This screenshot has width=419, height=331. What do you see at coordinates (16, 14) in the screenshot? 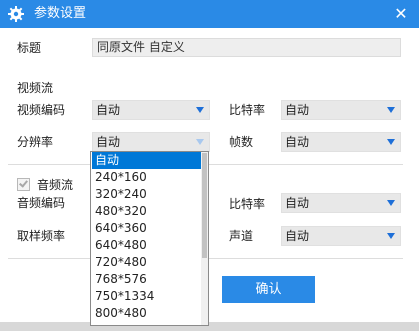
I see `gear-icon` at bounding box center [16, 14].